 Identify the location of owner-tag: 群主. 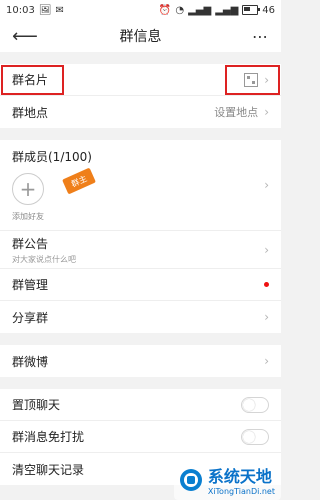
(79, 180).